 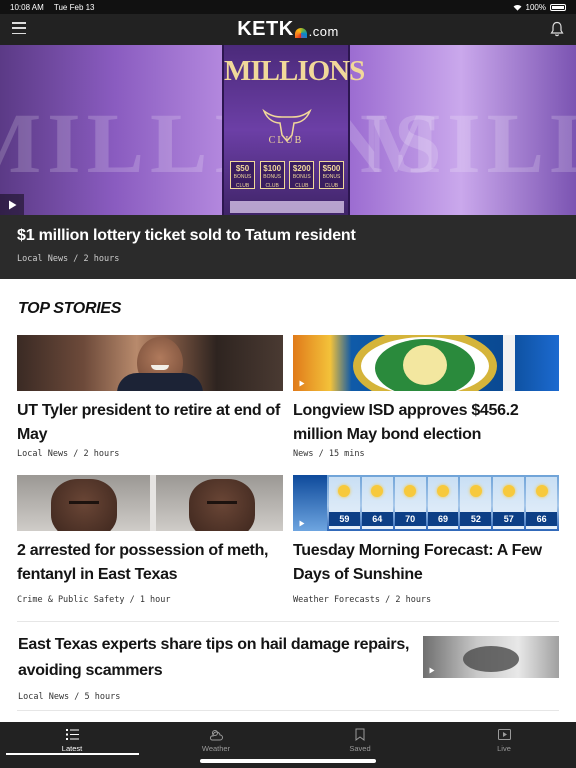 I want to click on wifi-icon, so click(x=517, y=7).